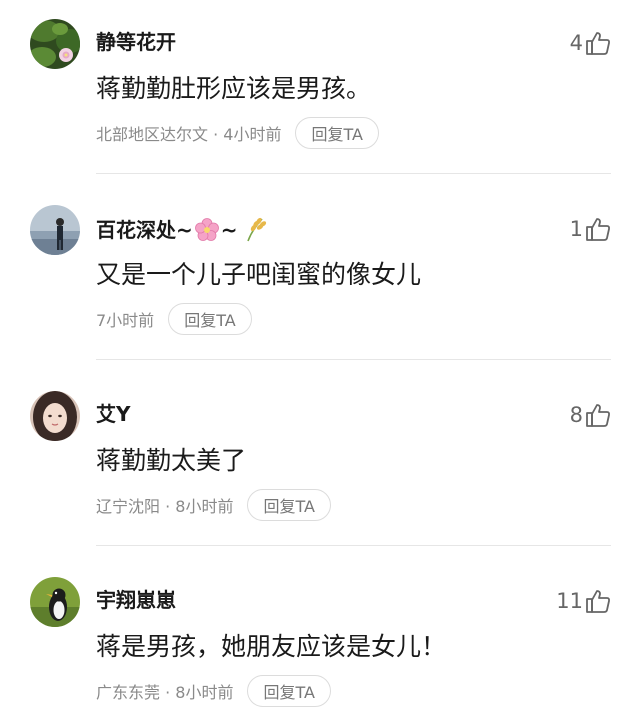  What do you see at coordinates (256, 231) in the screenshot?
I see `rice-ear-icon` at bounding box center [256, 231].